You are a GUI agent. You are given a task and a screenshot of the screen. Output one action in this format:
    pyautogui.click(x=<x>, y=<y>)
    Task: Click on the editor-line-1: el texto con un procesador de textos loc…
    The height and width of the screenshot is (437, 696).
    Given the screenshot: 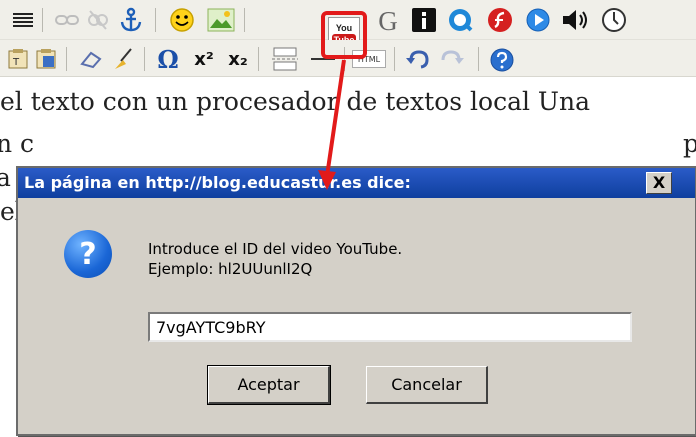 What is the action you would take?
    pyautogui.click(x=295, y=101)
    